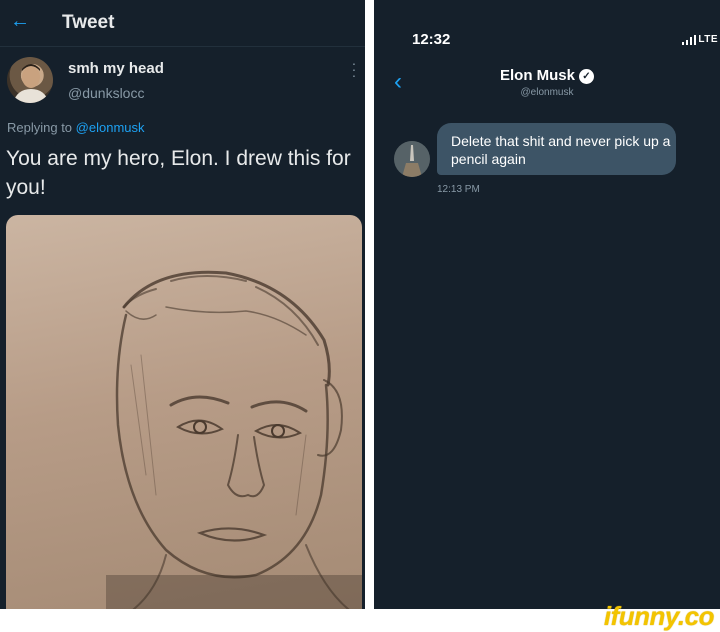 The height and width of the screenshot is (632, 720). What do you see at coordinates (431, 39) in the screenshot?
I see `status-time: 12:32` at bounding box center [431, 39].